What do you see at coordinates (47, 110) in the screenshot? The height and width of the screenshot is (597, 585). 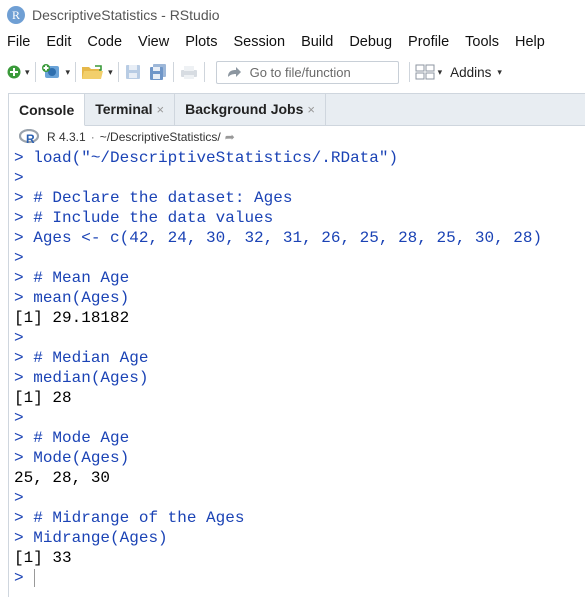 I see `tab-console: Console` at bounding box center [47, 110].